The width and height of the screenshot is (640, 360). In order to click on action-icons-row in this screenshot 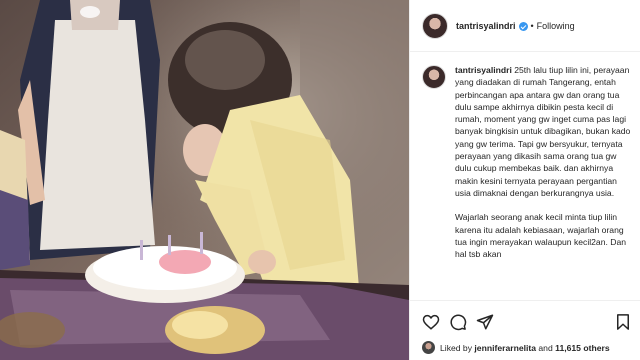, I will do `click(527, 323)`.